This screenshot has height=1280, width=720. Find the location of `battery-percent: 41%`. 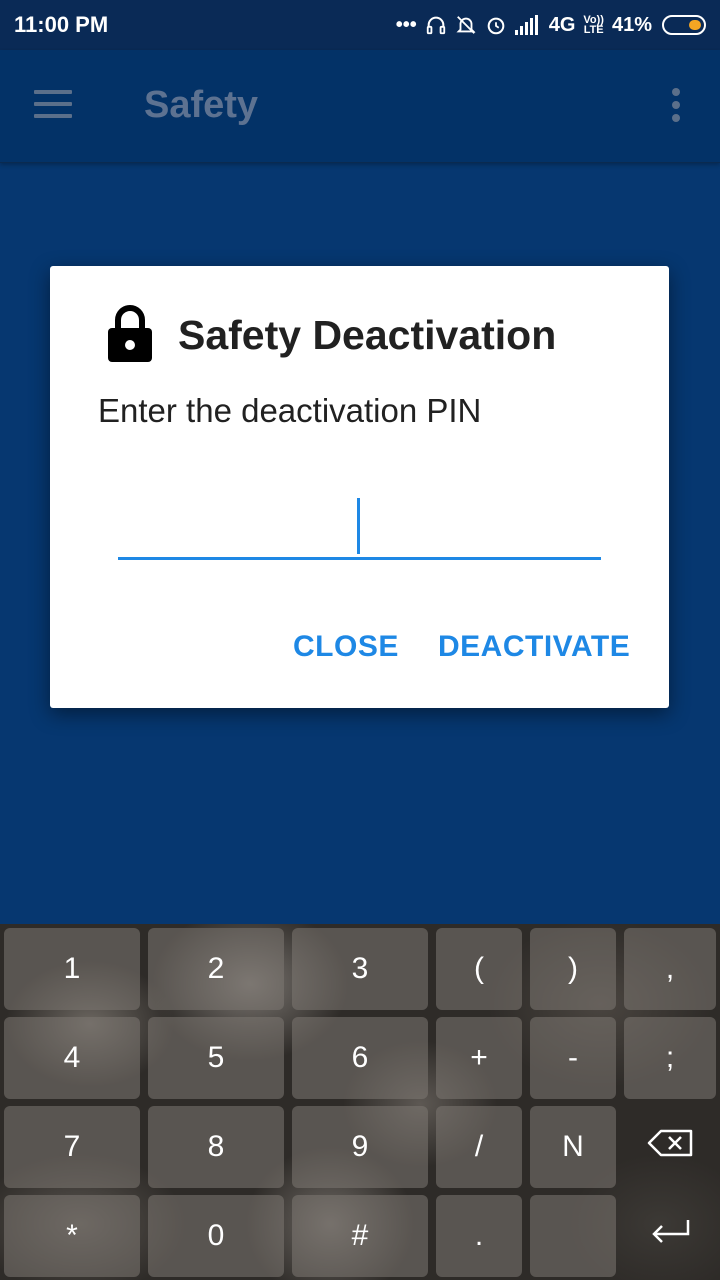

battery-percent: 41% is located at coordinates (631, 24).